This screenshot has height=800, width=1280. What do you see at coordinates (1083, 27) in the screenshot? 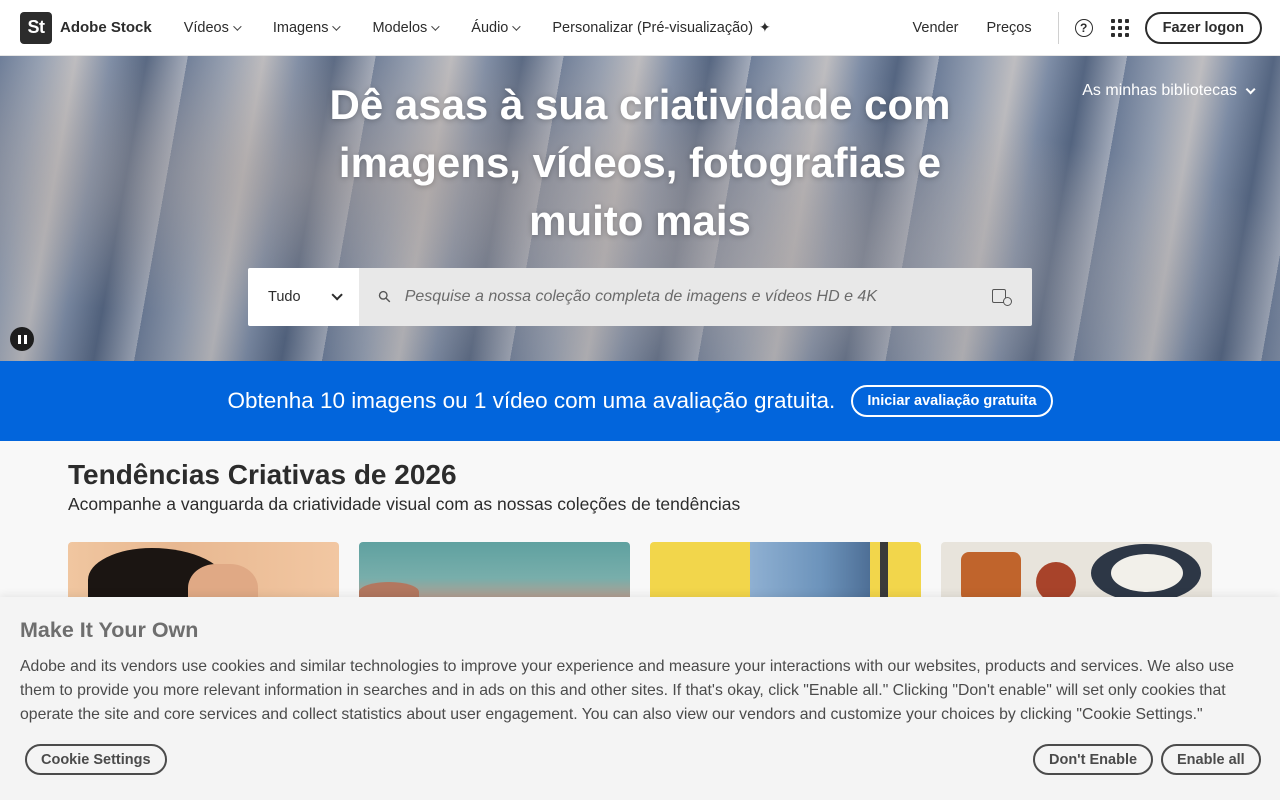
I see `help-icon: ?` at bounding box center [1083, 27].